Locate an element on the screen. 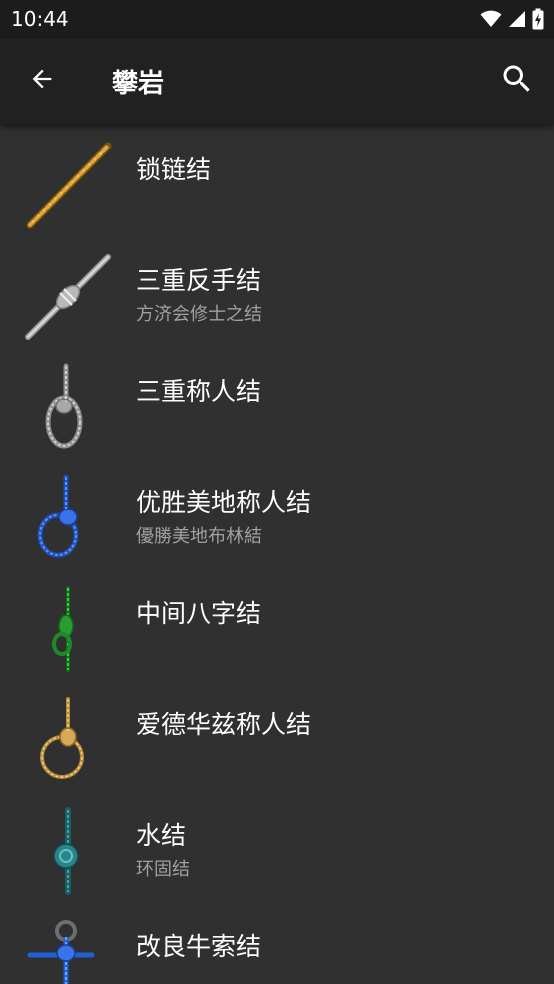 The image size is (554, 984). item-subtitle: 優勝美地布林結 is located at coordinates (199, 536).